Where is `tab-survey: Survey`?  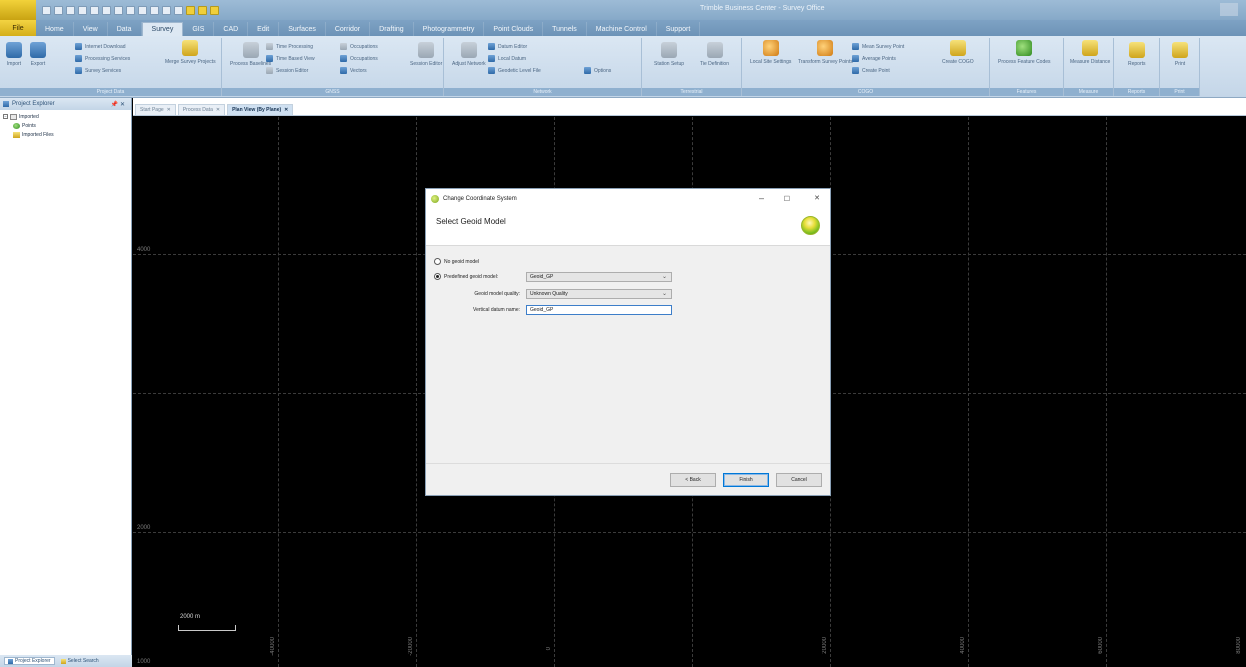
tab-survey: Survey is located at coordinates (162, 29).